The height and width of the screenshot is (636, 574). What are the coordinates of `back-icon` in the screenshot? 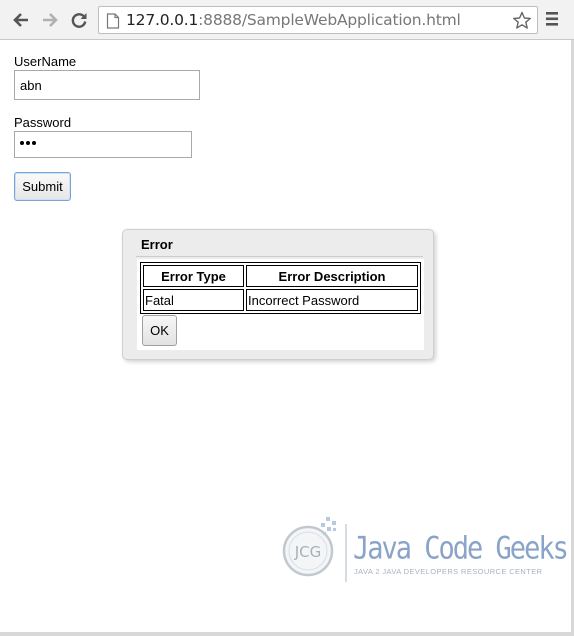 It's located at (20, 20).